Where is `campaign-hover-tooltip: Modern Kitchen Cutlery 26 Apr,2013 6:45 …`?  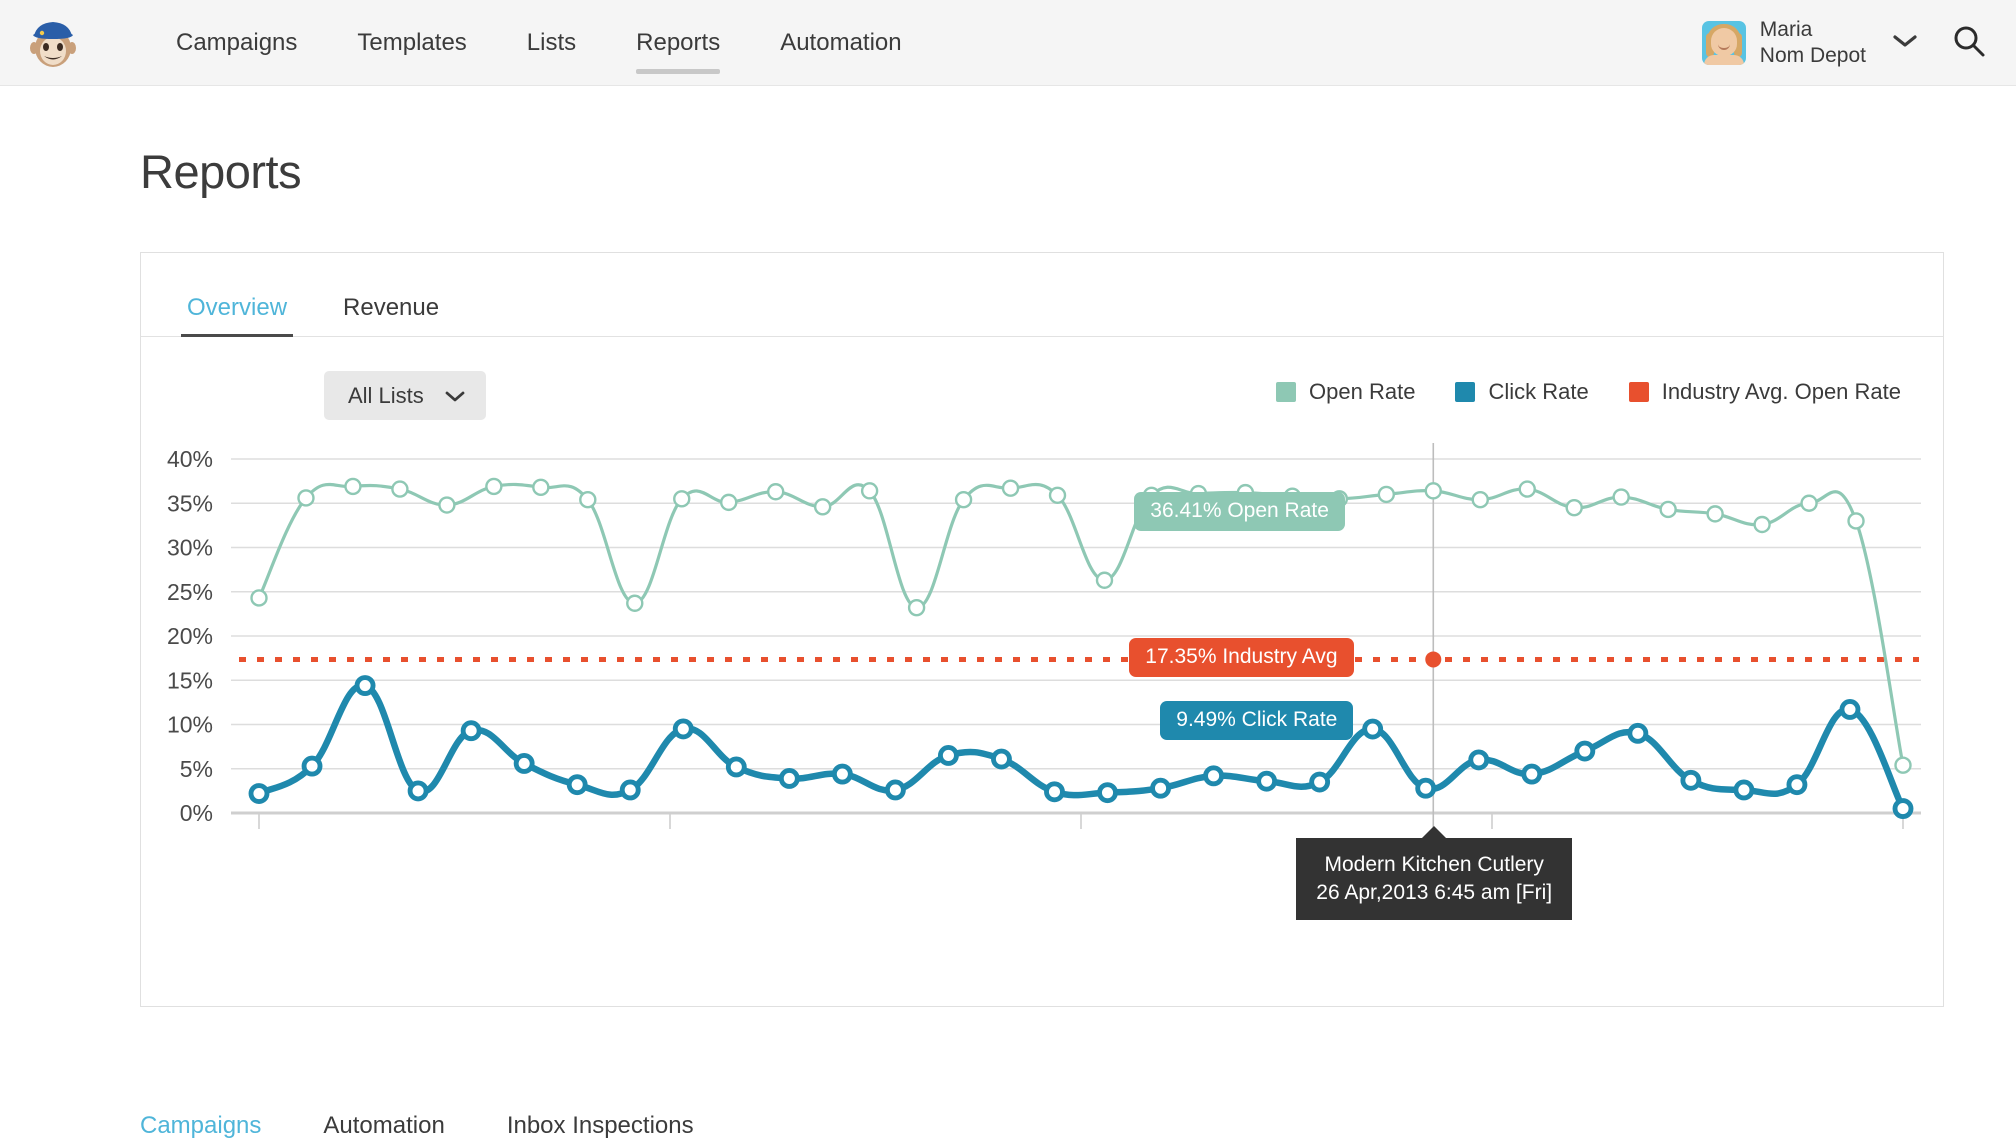
campaign-hover-tooltip: Modern Kitchen Cutlery 26 Apr,2013 6:45 … is located at coordinates (1434, 873).